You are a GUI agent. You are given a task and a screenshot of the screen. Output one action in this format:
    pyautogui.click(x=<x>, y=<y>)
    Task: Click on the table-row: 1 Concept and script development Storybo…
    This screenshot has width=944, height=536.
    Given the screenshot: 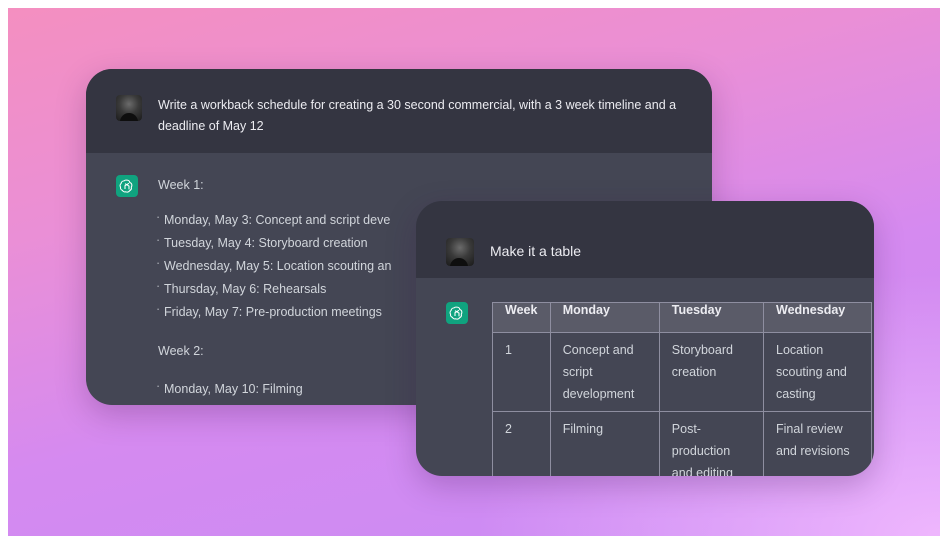 What is the action you would take?
    pyautogui.click(x=682, y=372)
    